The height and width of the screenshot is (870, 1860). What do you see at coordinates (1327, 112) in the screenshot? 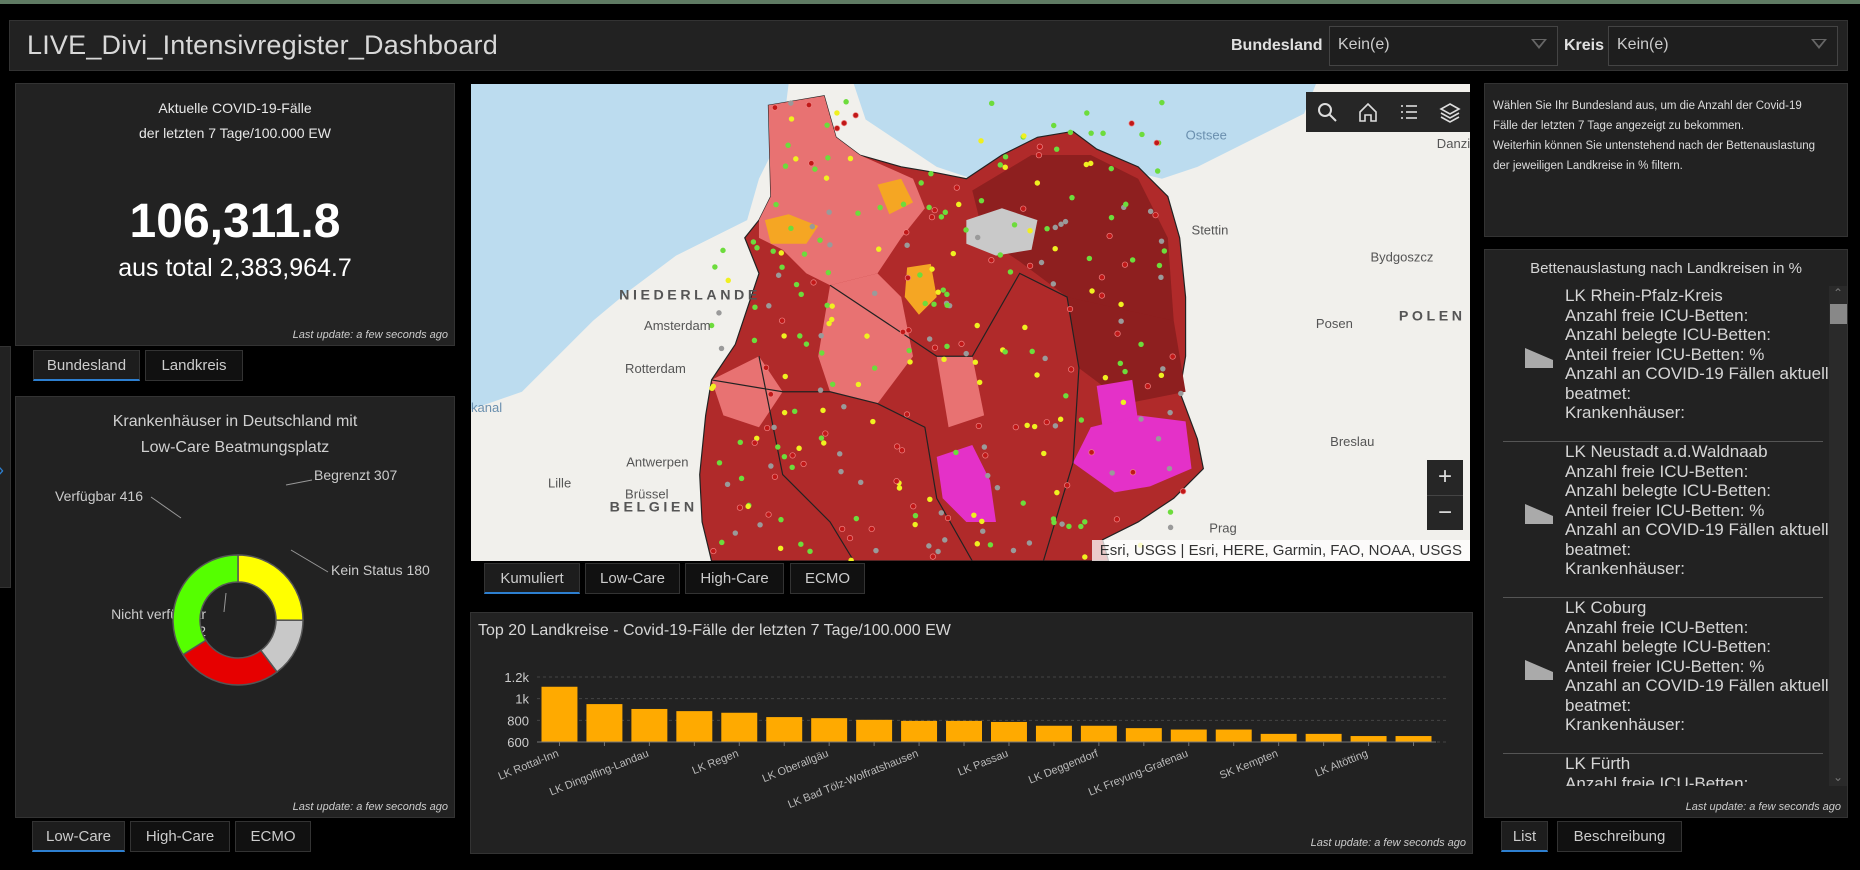
I see `search-icon` at bounding box center [1327, 112].